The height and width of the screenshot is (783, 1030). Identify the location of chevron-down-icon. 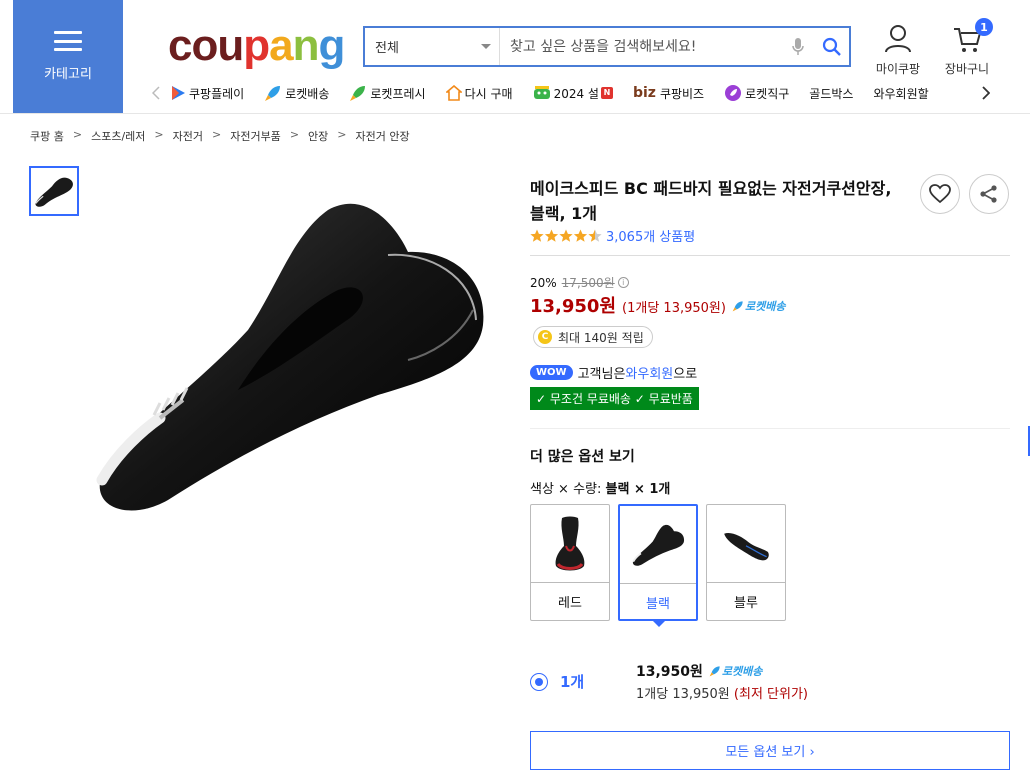
(486, 46).